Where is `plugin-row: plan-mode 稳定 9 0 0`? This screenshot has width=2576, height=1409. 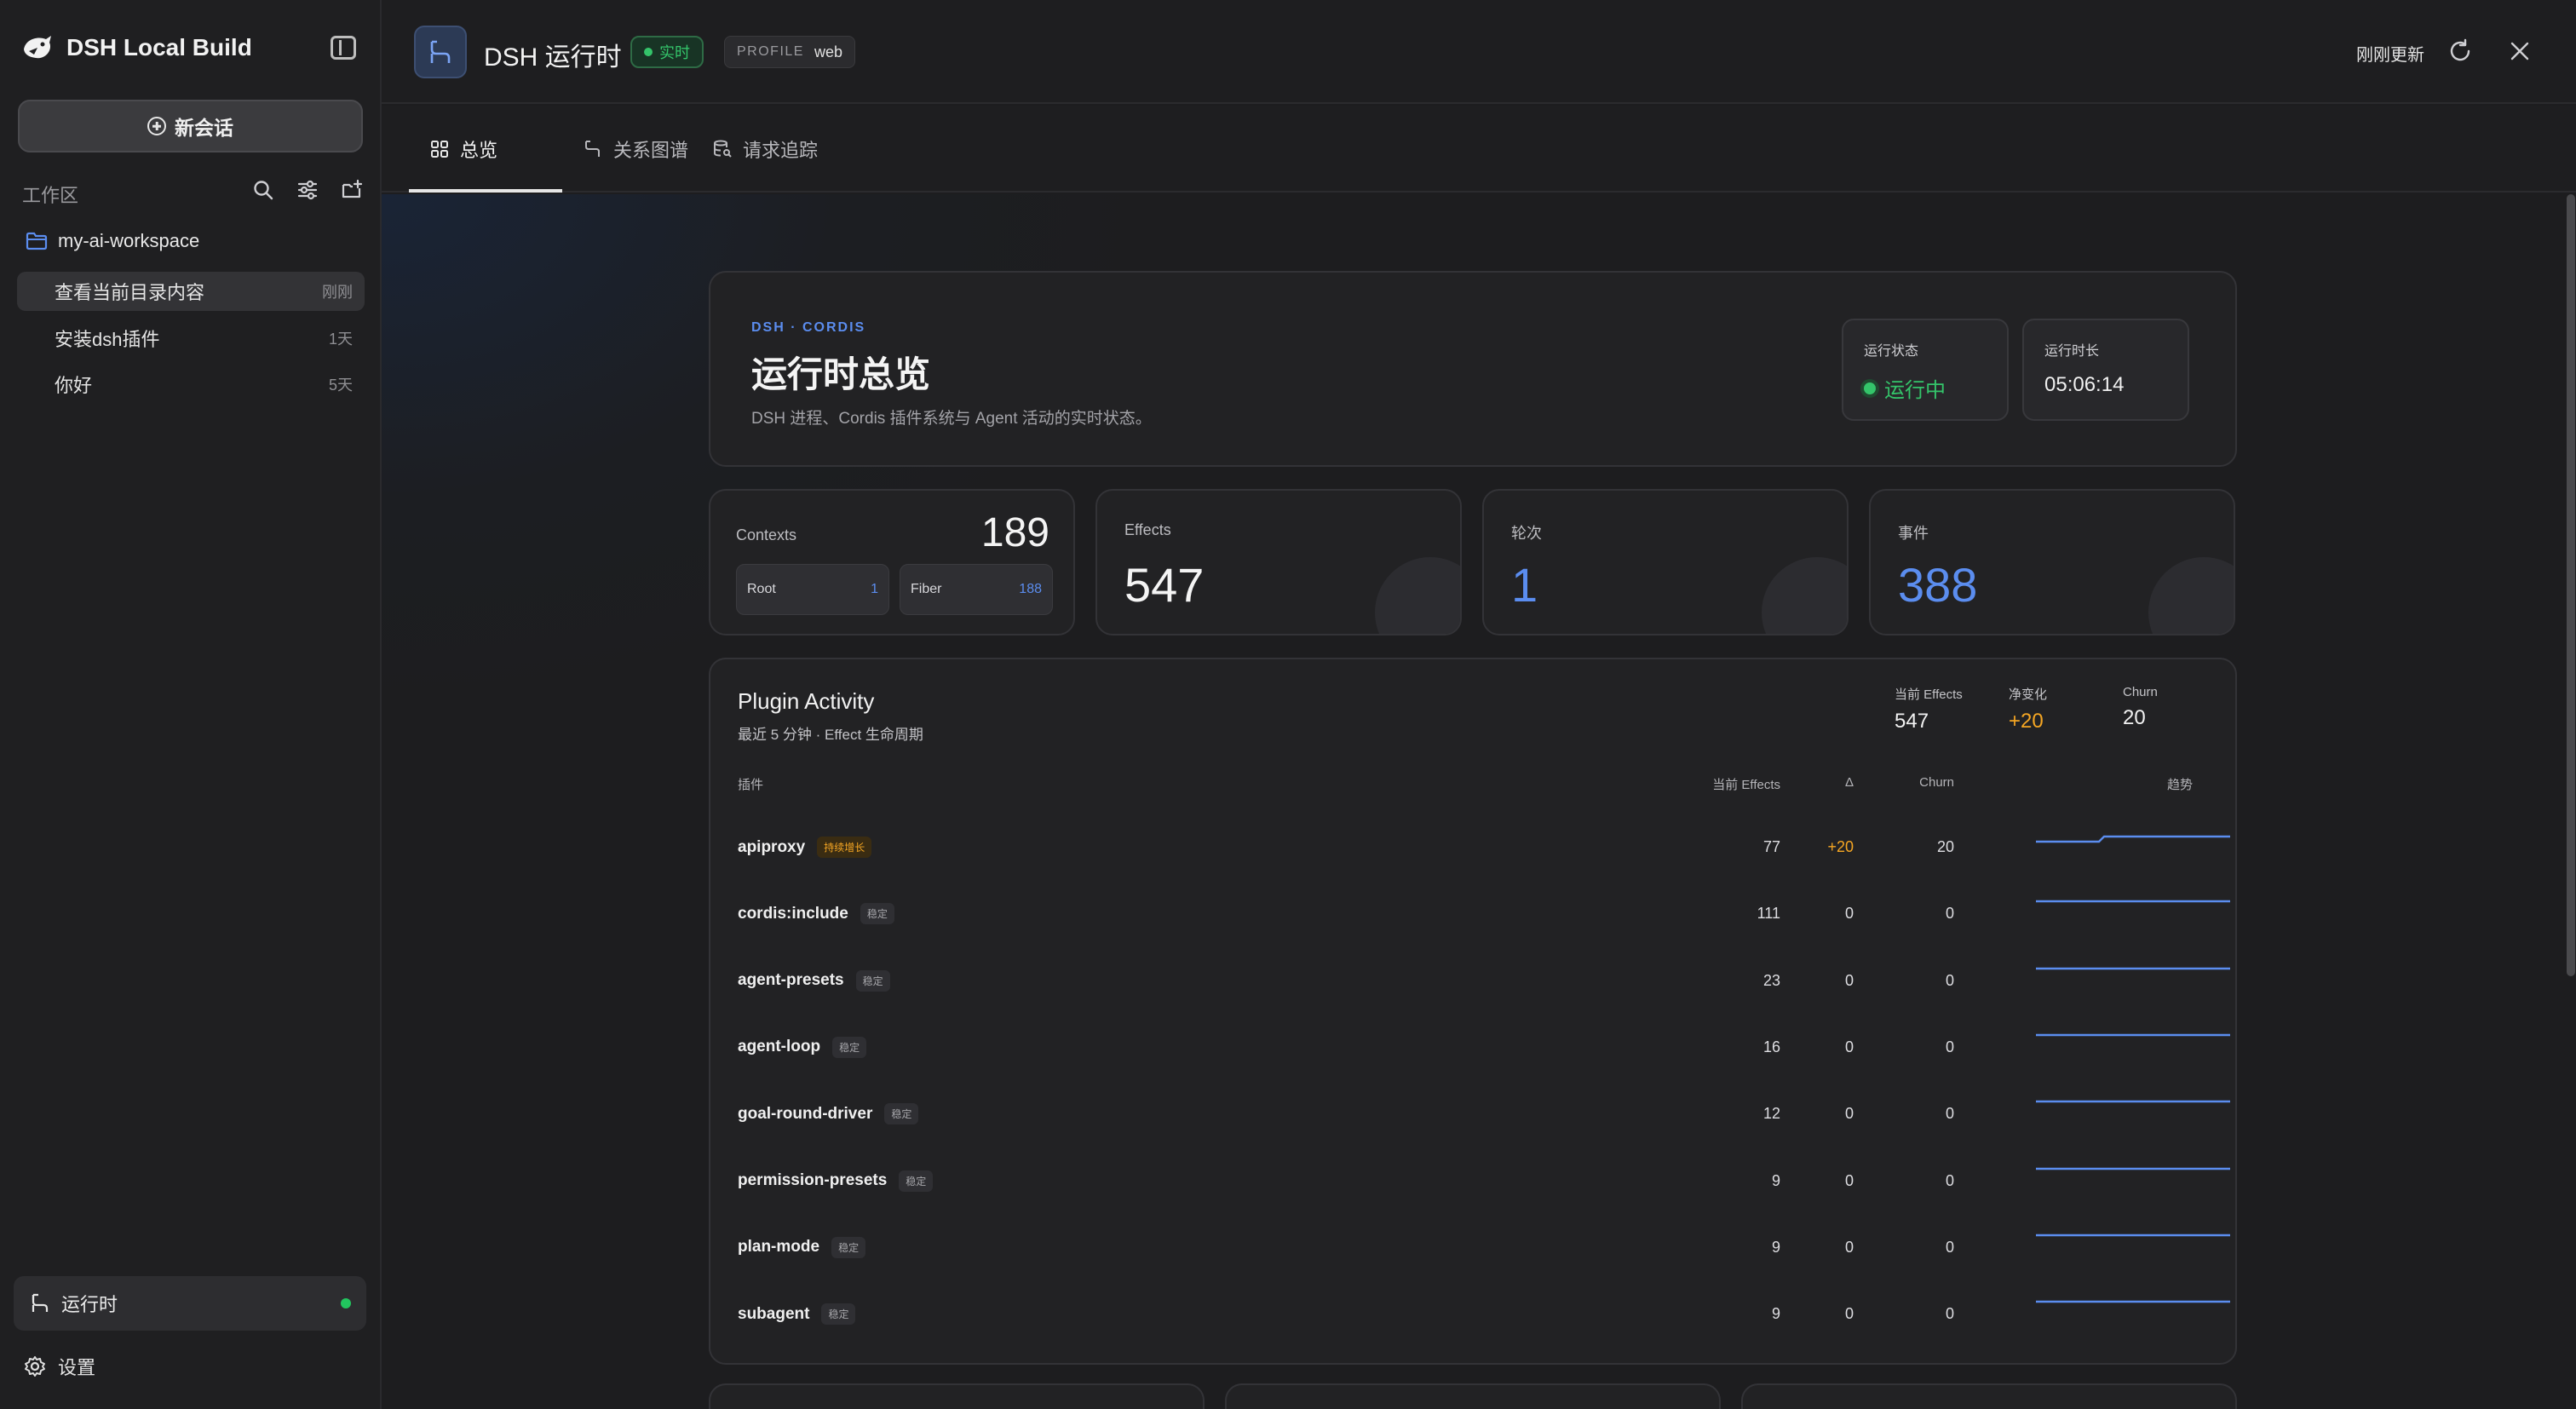 plugin-row: plan-mode 稳定 9 0 0 is located at coordinates (1484, 1244).